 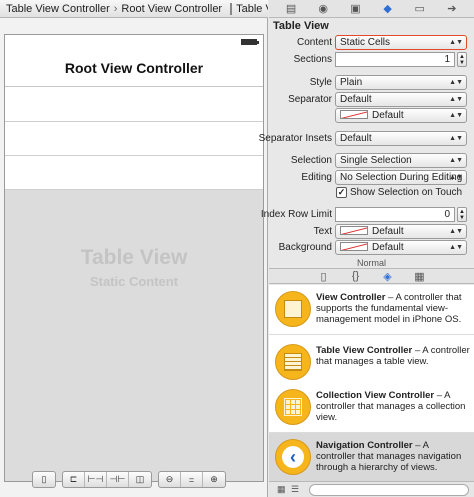 I want to click on navigation-controller-icon: ‹, so click(x=293, y=457).